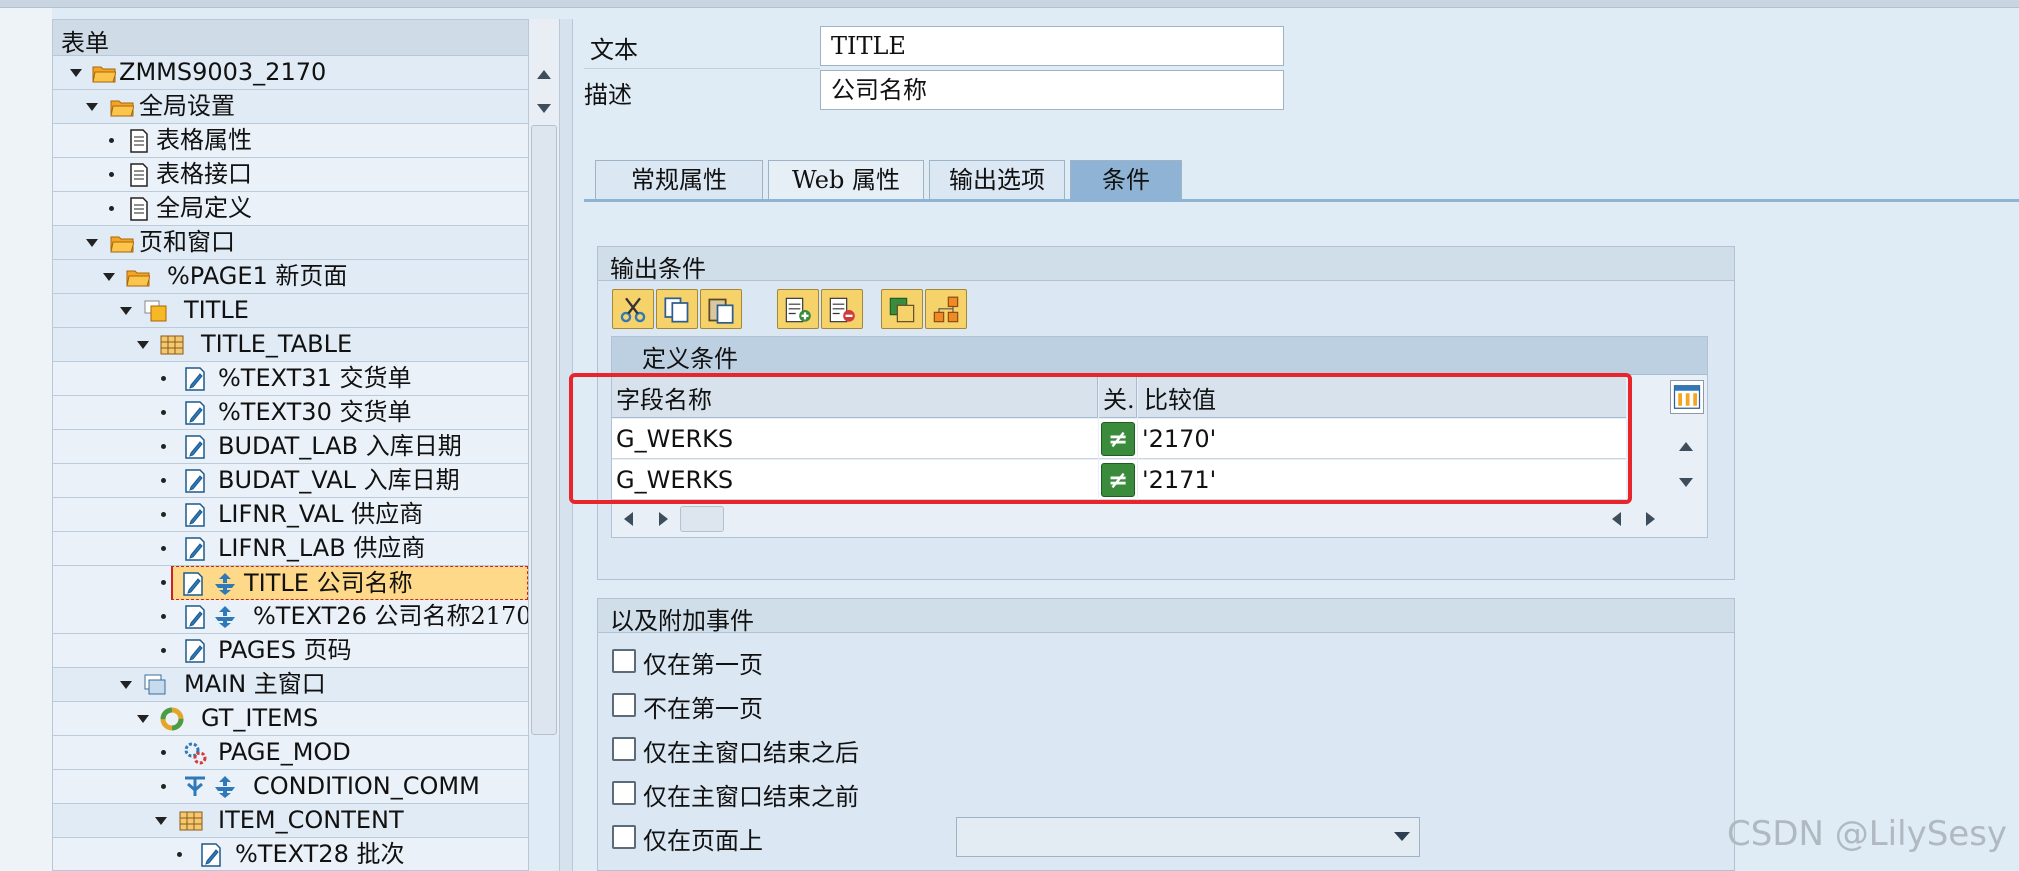 The image size is (2019, 871). Describe the element at coordinates (1159, 356) in the screenshot. I see `grid-title: 定义条件` at that location.